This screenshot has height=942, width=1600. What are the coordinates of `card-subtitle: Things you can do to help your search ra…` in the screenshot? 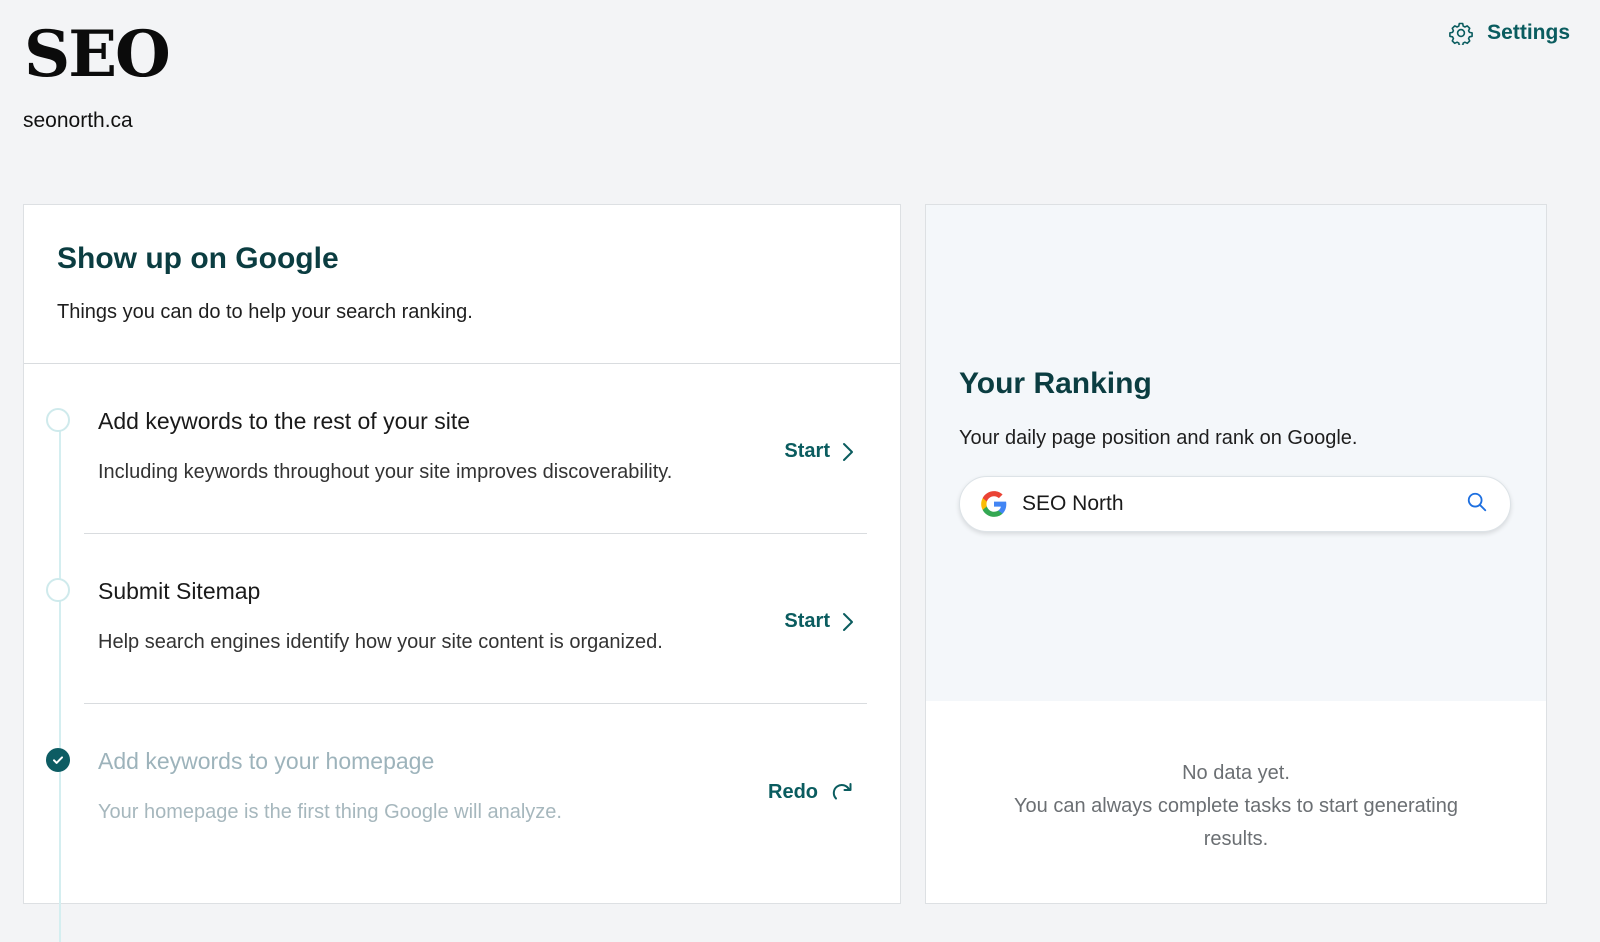 It's located at (265, 312).